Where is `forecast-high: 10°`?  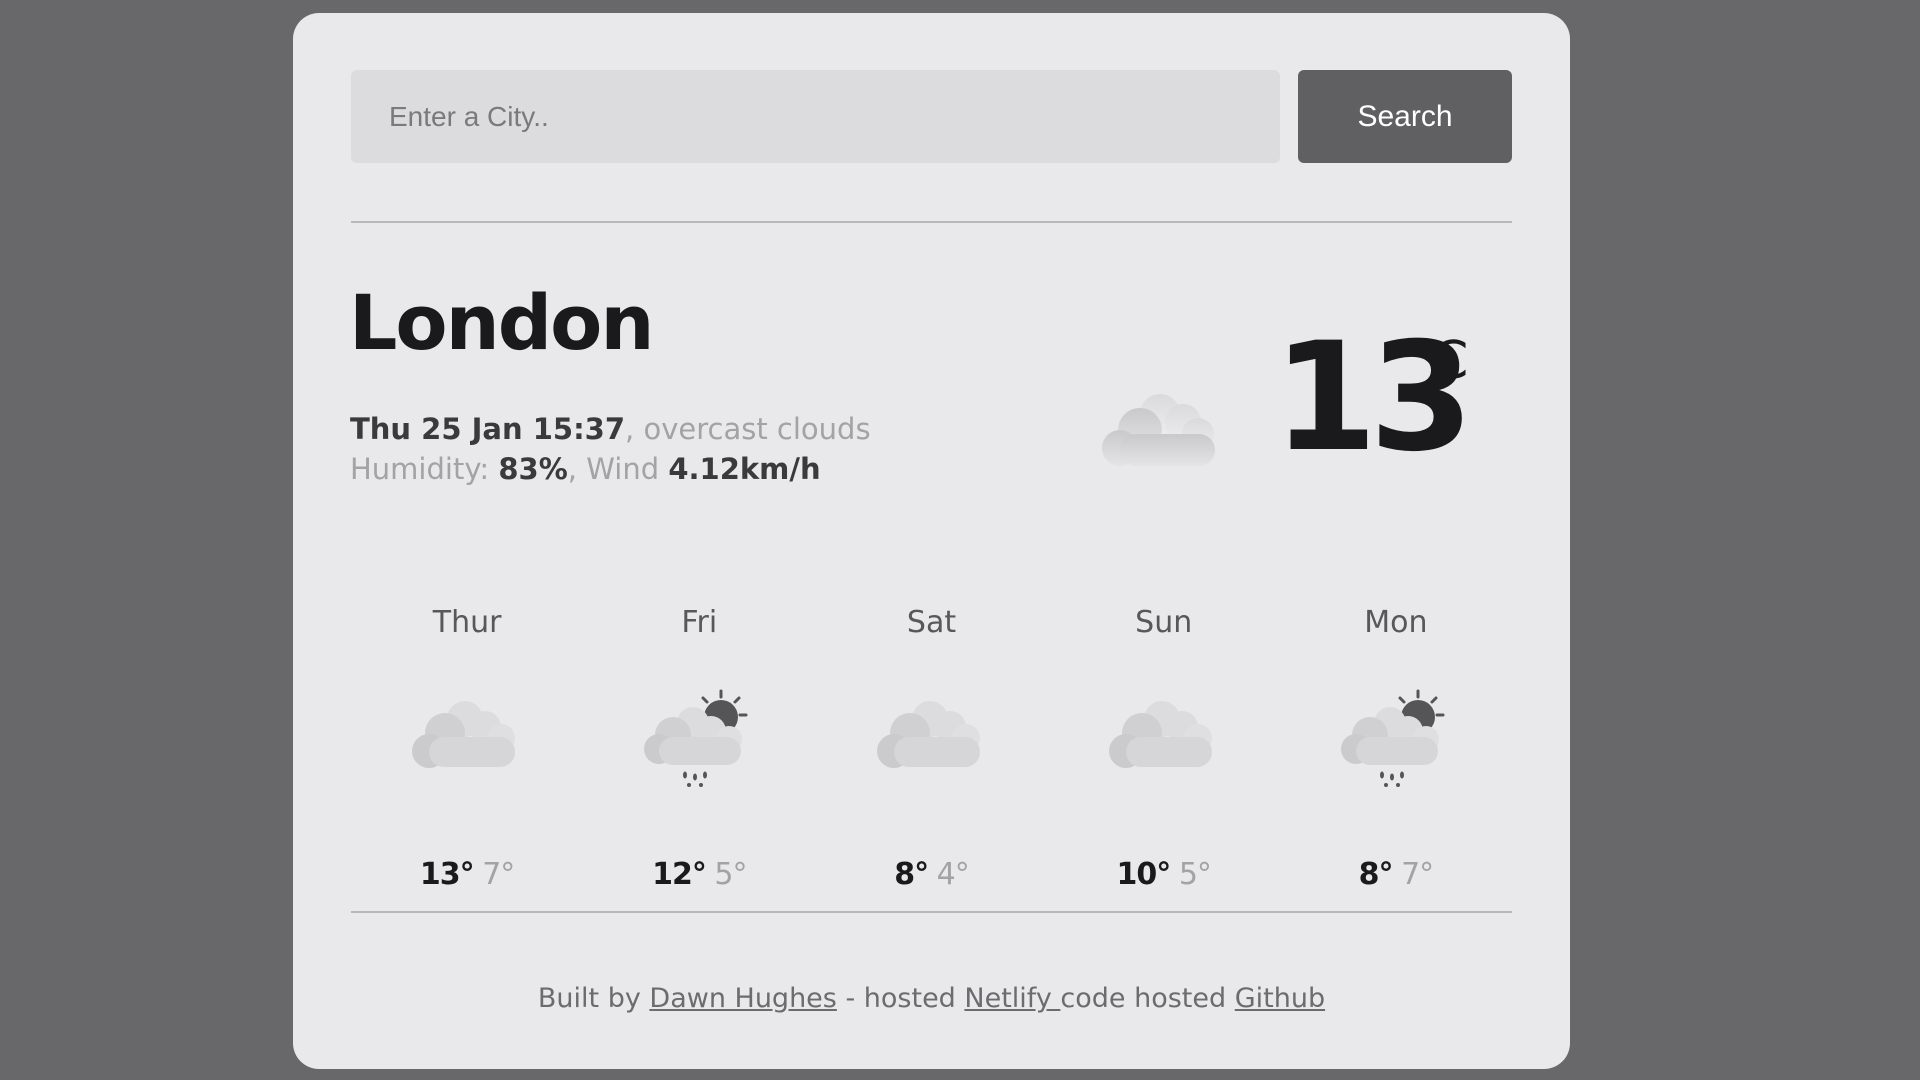 forecast-high: 10° is located at coordinates (1144, 874).